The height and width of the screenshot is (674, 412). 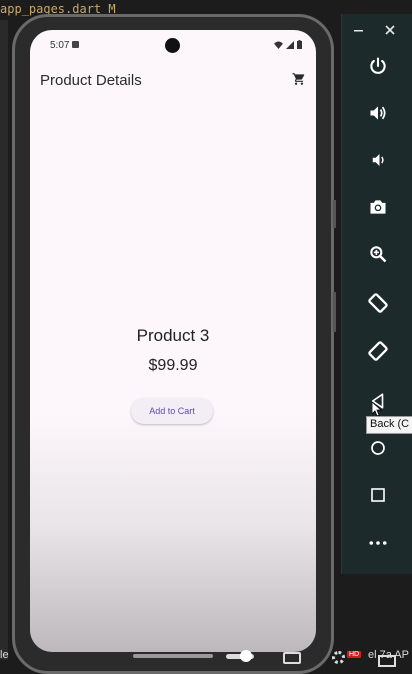 I want to click on zoom-icon, so click(x=377, y=254).